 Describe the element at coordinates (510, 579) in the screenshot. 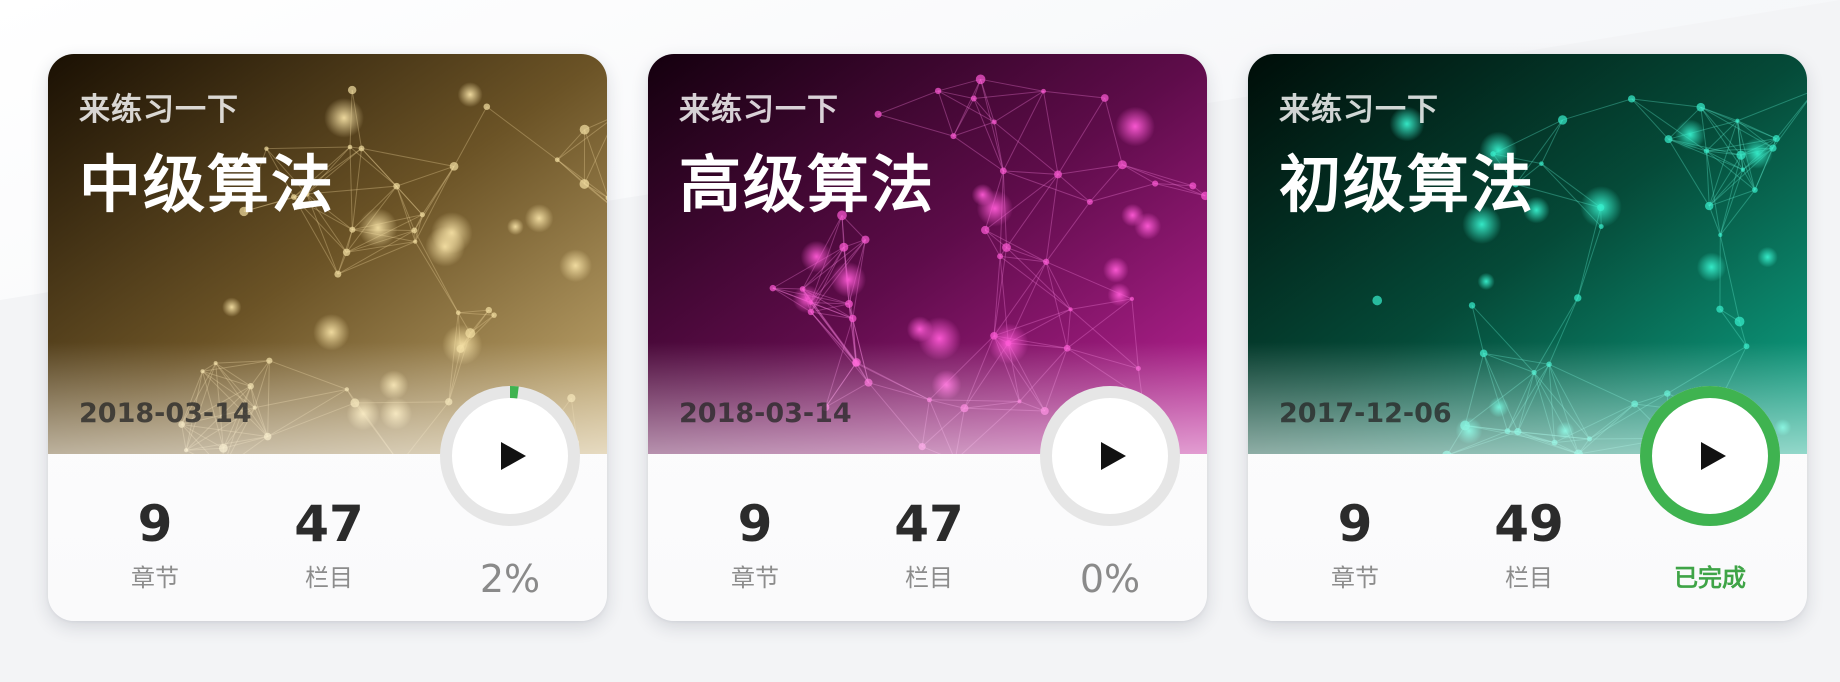

I see `progress-text: 2%` at that location.